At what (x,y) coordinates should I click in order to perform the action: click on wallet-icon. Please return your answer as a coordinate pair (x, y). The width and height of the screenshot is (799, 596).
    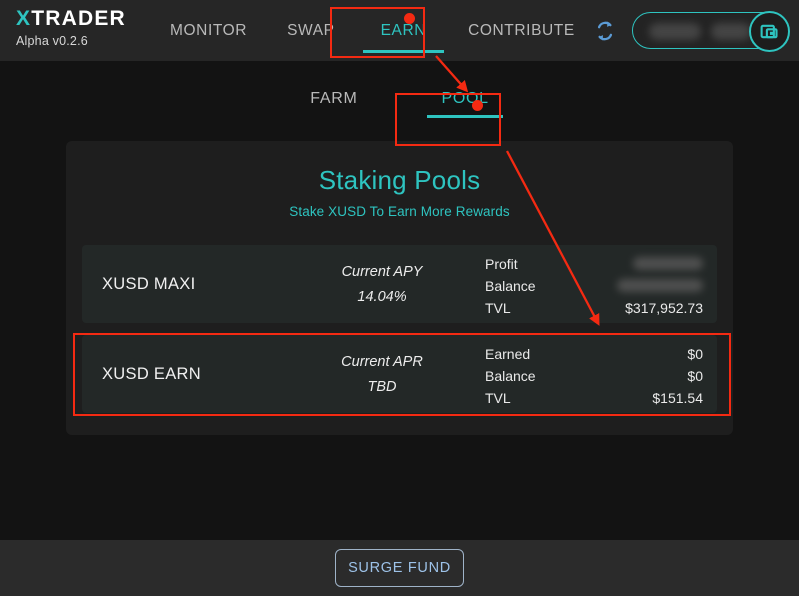
    Looking at the image, I should click on (769, 31).